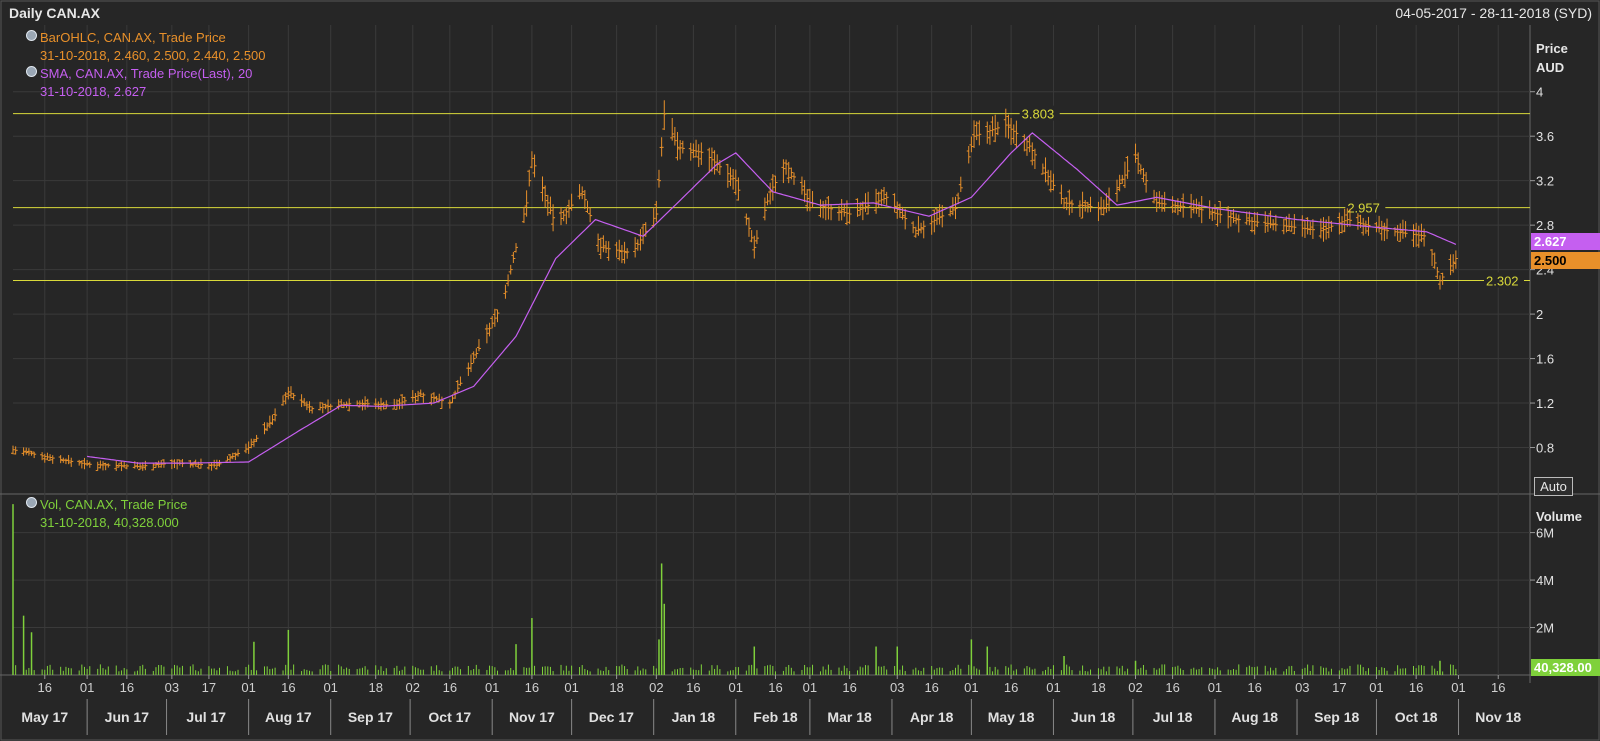  I want to click on volume-legend-values: 31-10-2018, 40,328.000, so click(109, 522).